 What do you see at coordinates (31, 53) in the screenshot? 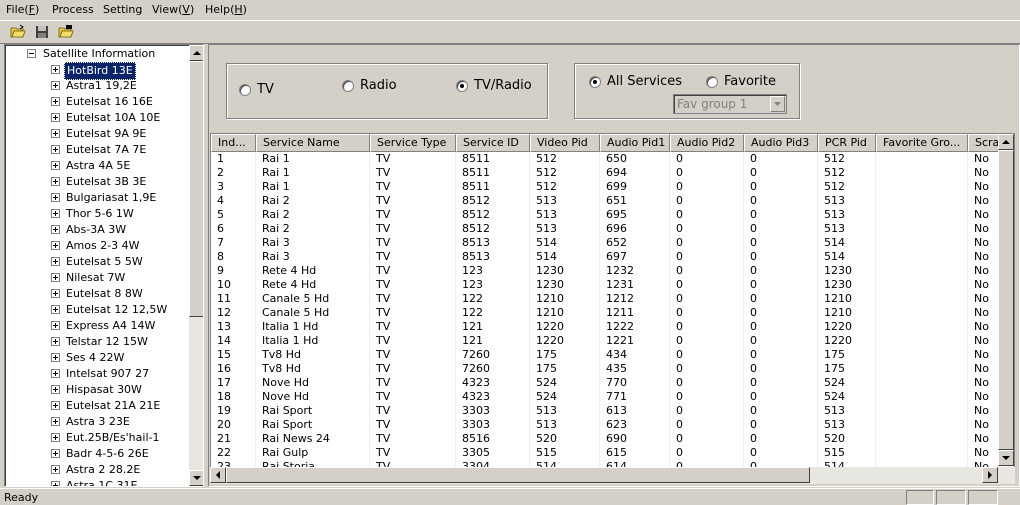
I see `collapse-icon` at bounding box center [31, 53].